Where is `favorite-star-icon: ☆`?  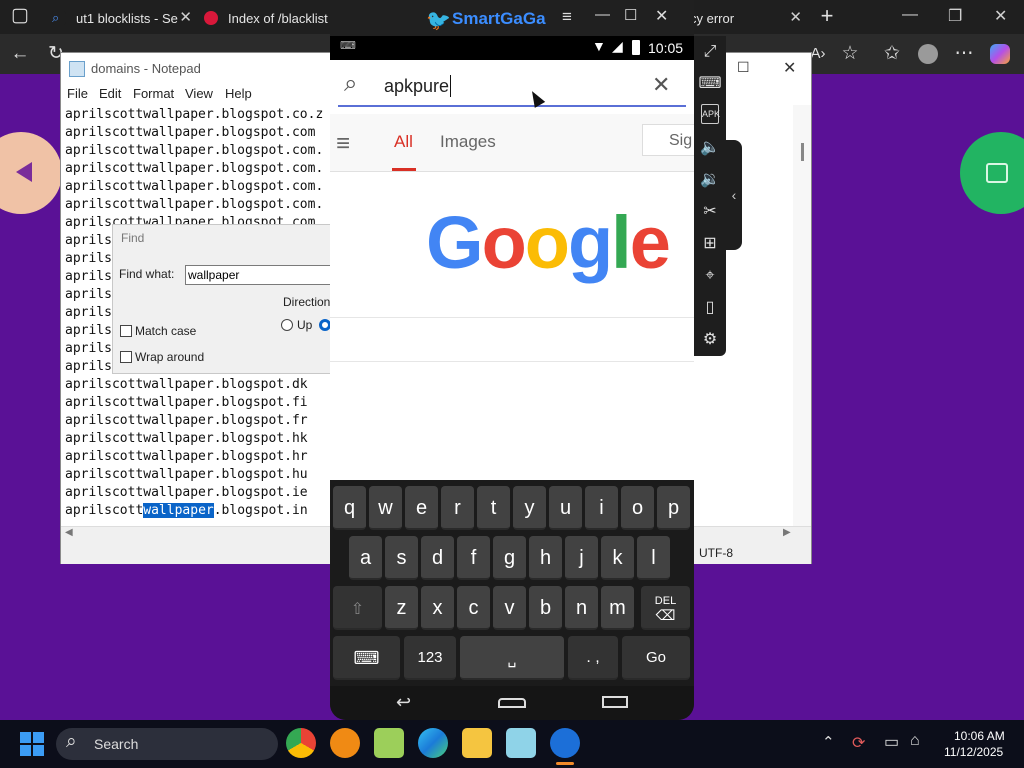 favorite-star-icon: ☆ is located at coordinates (850, 54).